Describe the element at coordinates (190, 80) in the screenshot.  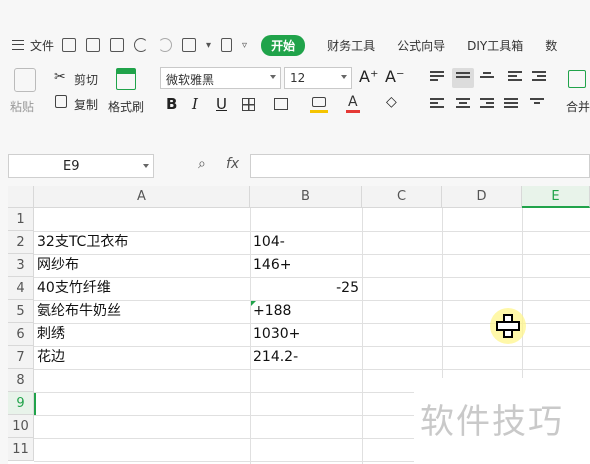
I see `font-family-value: 微软雅黑` at that location.